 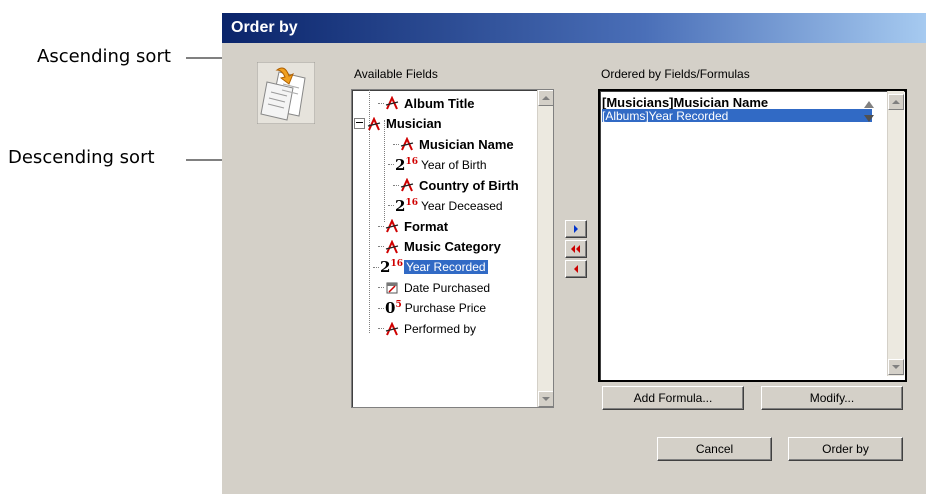 What do you see at coordinates (896, 102) in the screenshot?
I see `ordered-scroll-up-button` at bounding box center [896, 102].